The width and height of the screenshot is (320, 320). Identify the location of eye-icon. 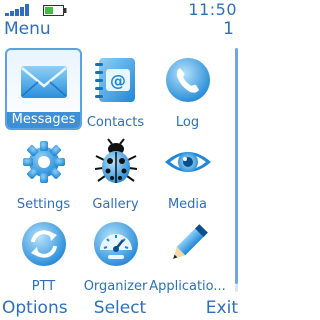
(187, 162).